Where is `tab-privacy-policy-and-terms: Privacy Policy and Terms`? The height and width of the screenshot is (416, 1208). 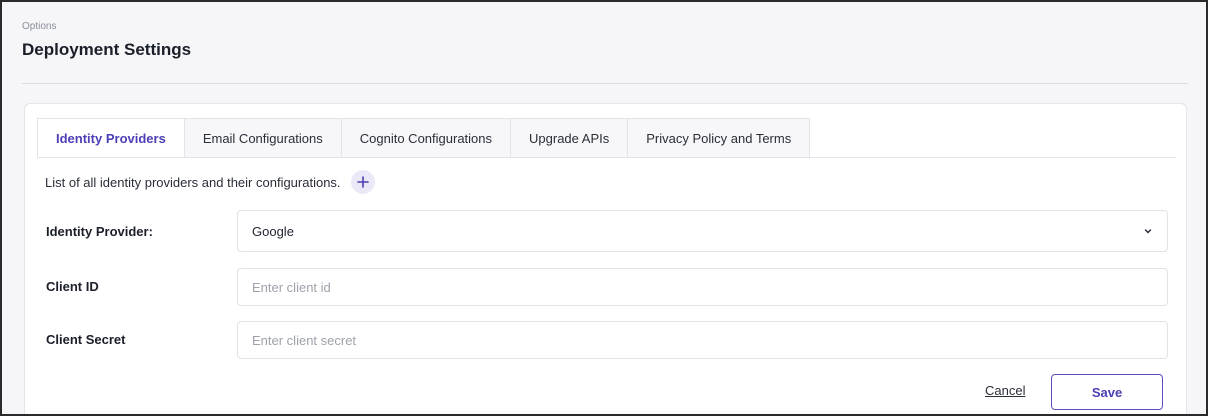 tab-privacy-policy-and-terms: Privacy Policy and Terms is located at coordinates (719, 138).